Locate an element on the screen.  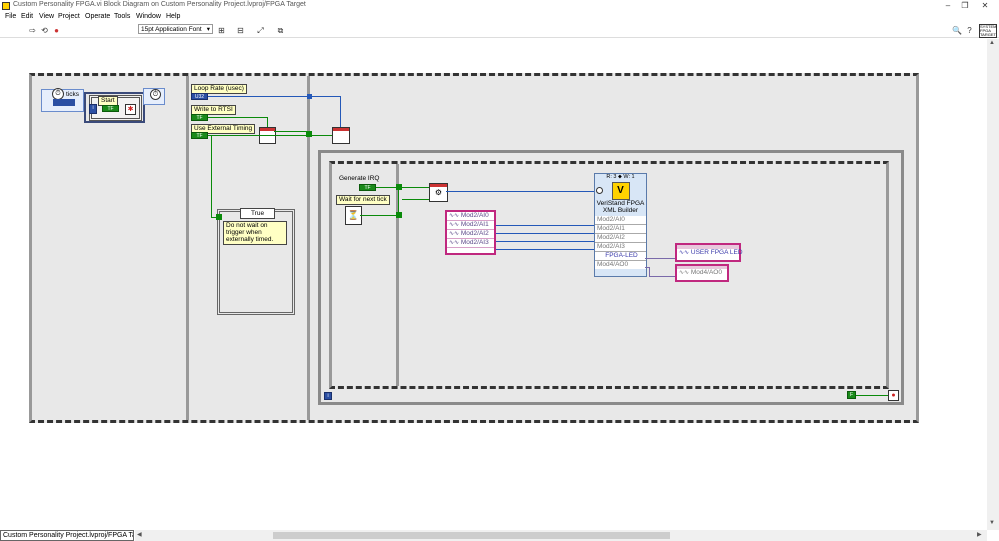
menu-tools: Tools is located at coordinates (122, 16).